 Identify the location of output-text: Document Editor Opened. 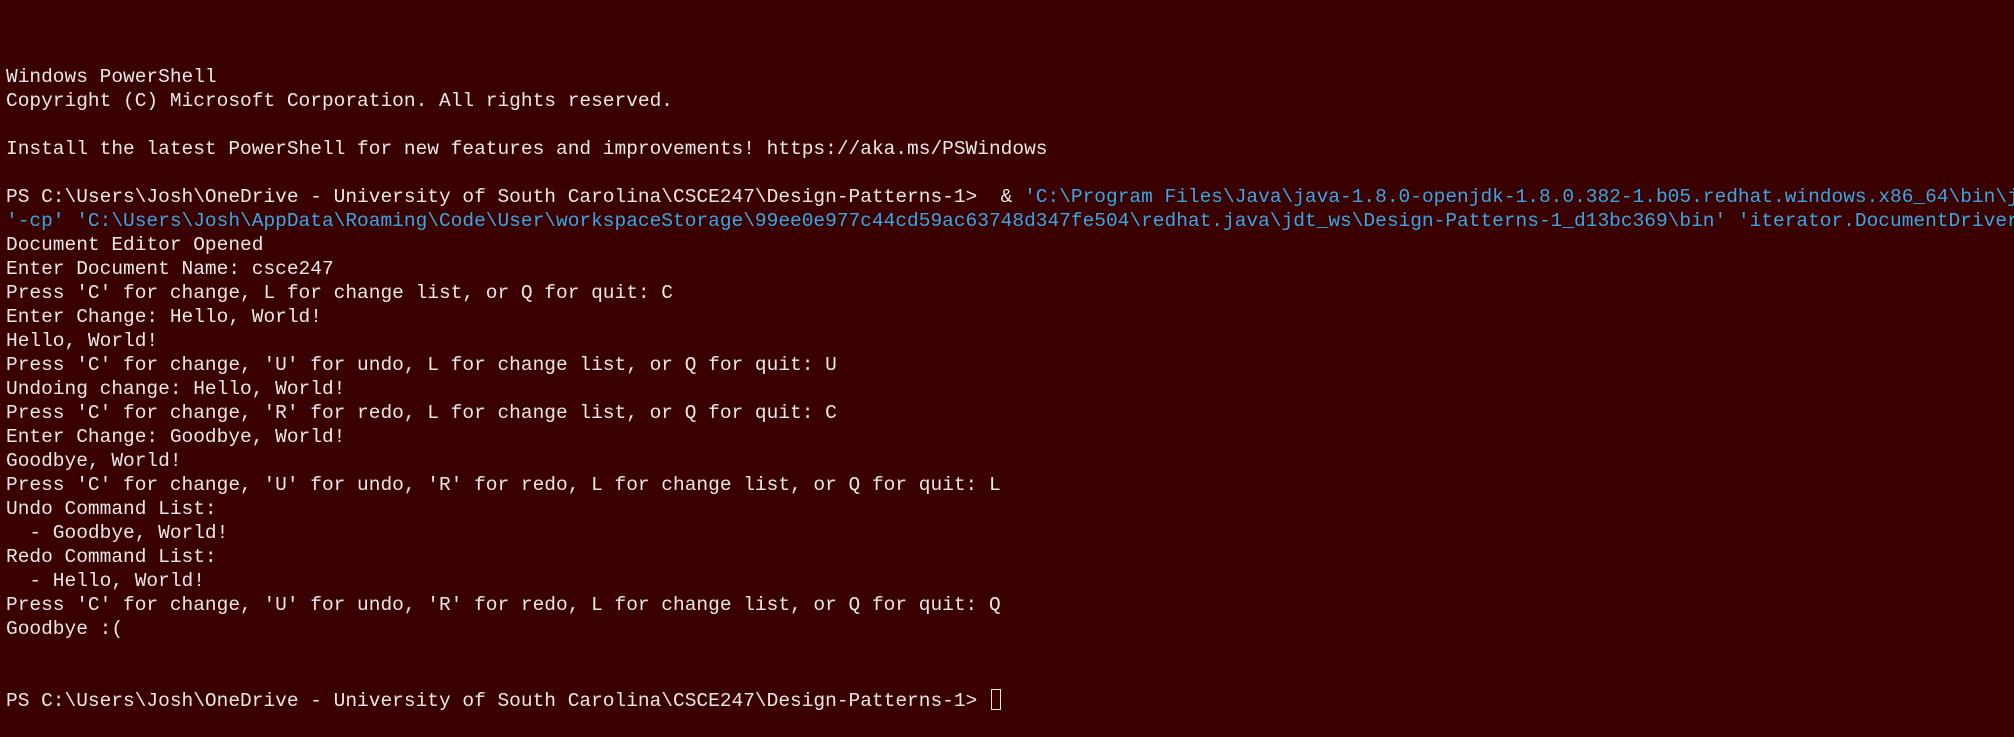
(135, 245).